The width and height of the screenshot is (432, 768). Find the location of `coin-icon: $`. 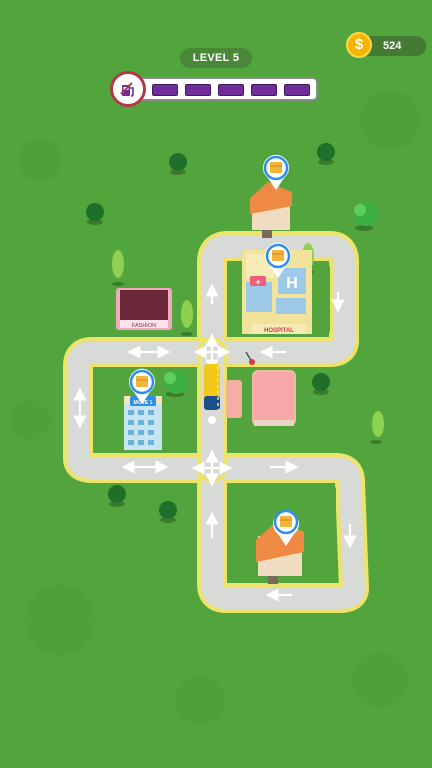

coin-icon: $ is located at coordinates (359, 45).